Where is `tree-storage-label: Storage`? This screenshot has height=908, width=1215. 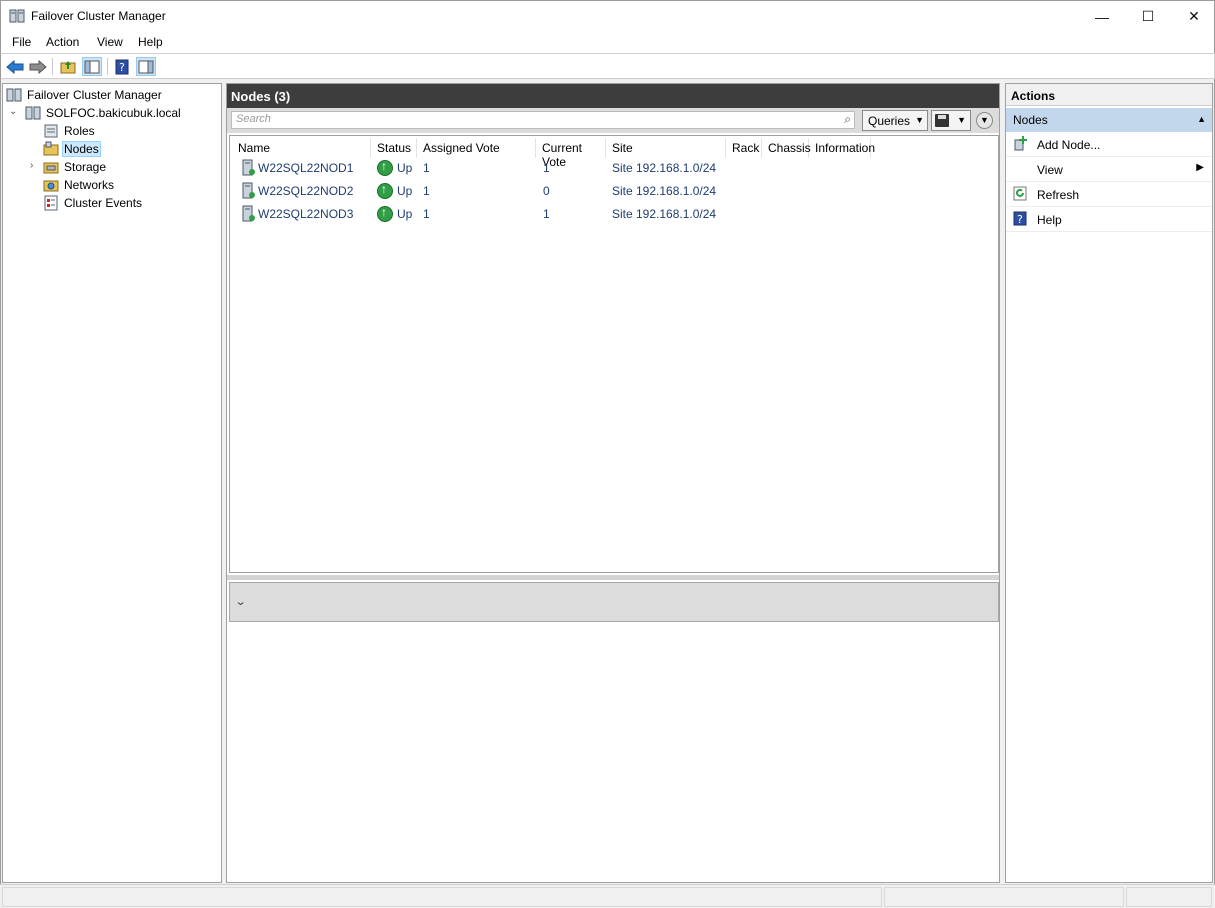
tree-storage-label: Storage is located at coordinates (85, 167).